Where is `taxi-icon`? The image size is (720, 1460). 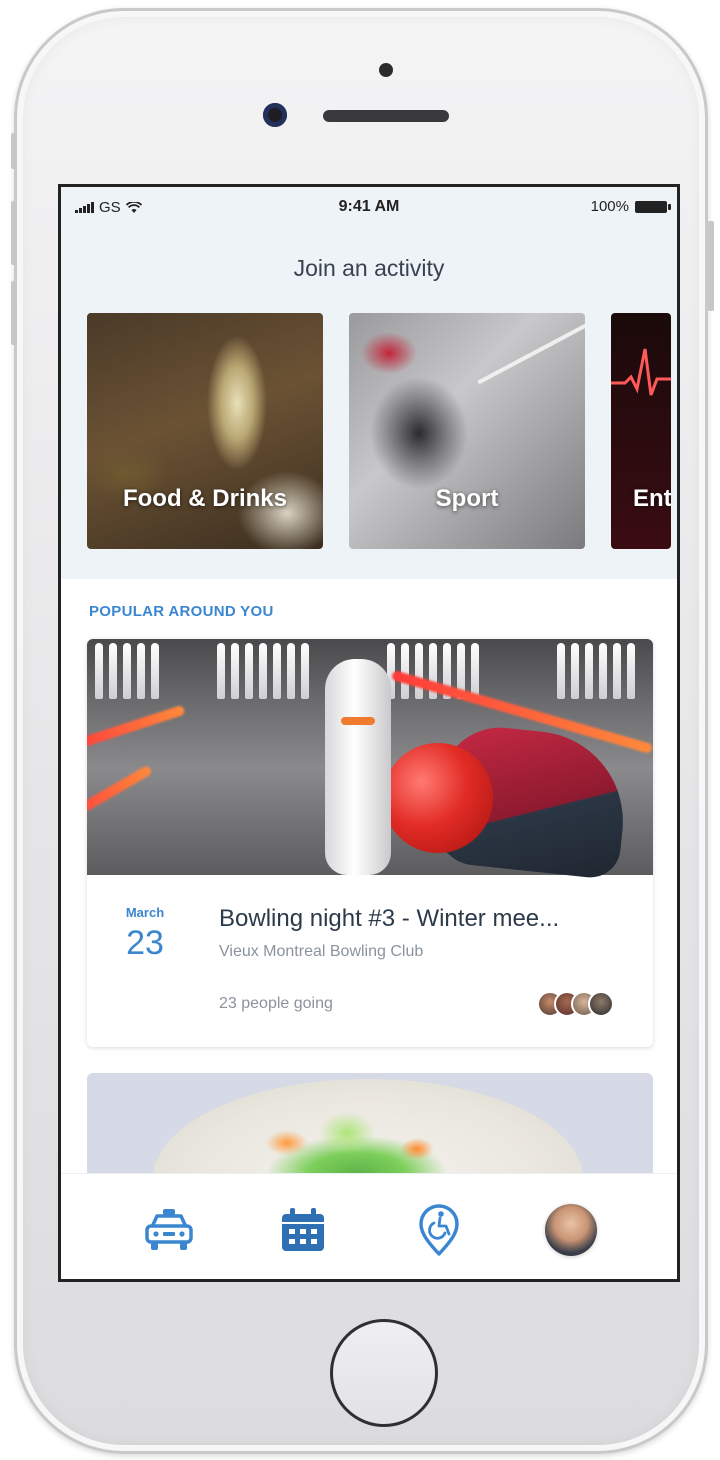 taxi-icon is located at coordinates (169, 1229).